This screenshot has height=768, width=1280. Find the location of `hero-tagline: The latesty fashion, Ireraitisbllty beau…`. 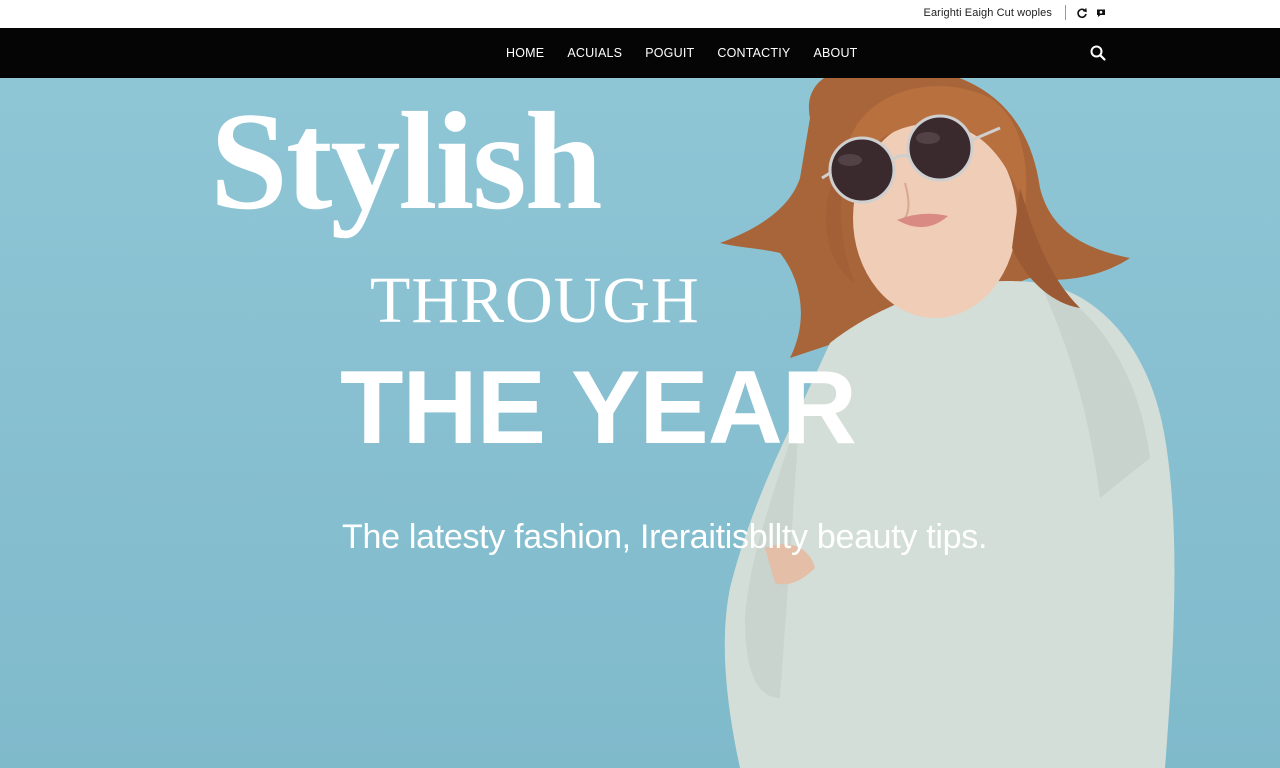

hero-tagline: The latesty fashion, Ireraitisbllty beau… is located at coordinates (665, 537).